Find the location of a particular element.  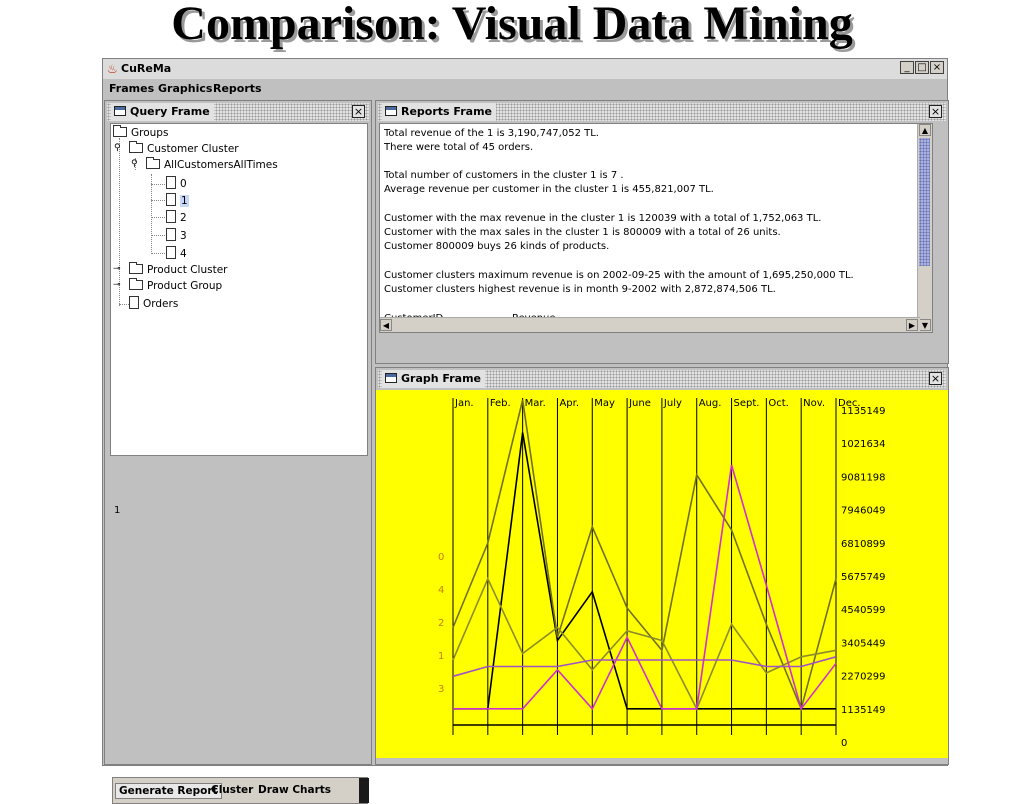

tree-leaf-cluster-3: 3 is located at coordinates (176, 235).